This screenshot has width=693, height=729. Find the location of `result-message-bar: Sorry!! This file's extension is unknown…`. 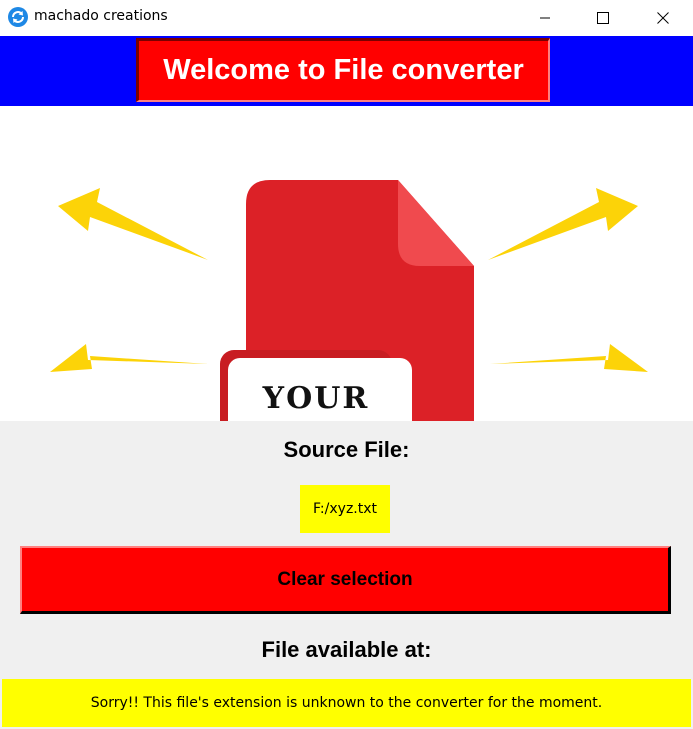

result-message-bar: Sorry!! This file's extension is unknown… is located at coordinates (346, 703).